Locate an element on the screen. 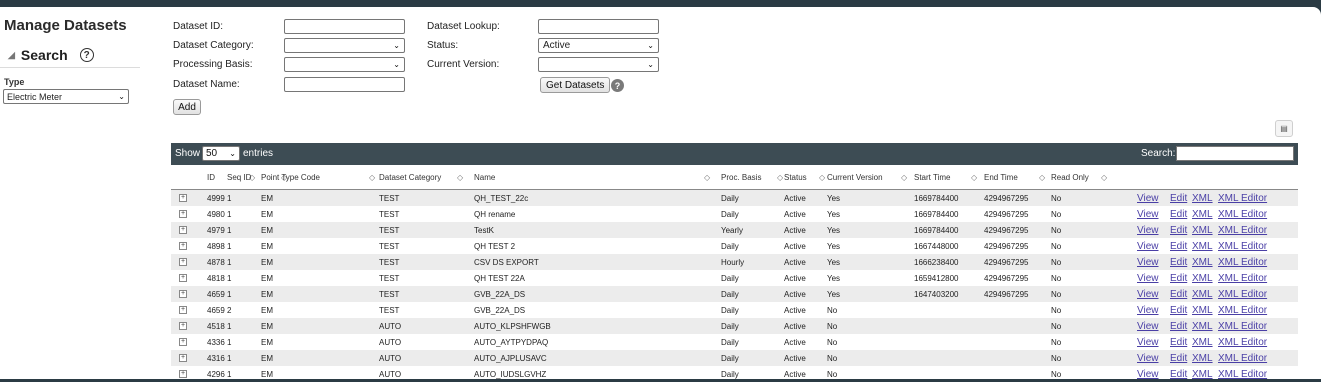 The image size is (1321, 382). table-cell: EM is located at coordinates (267, 278).